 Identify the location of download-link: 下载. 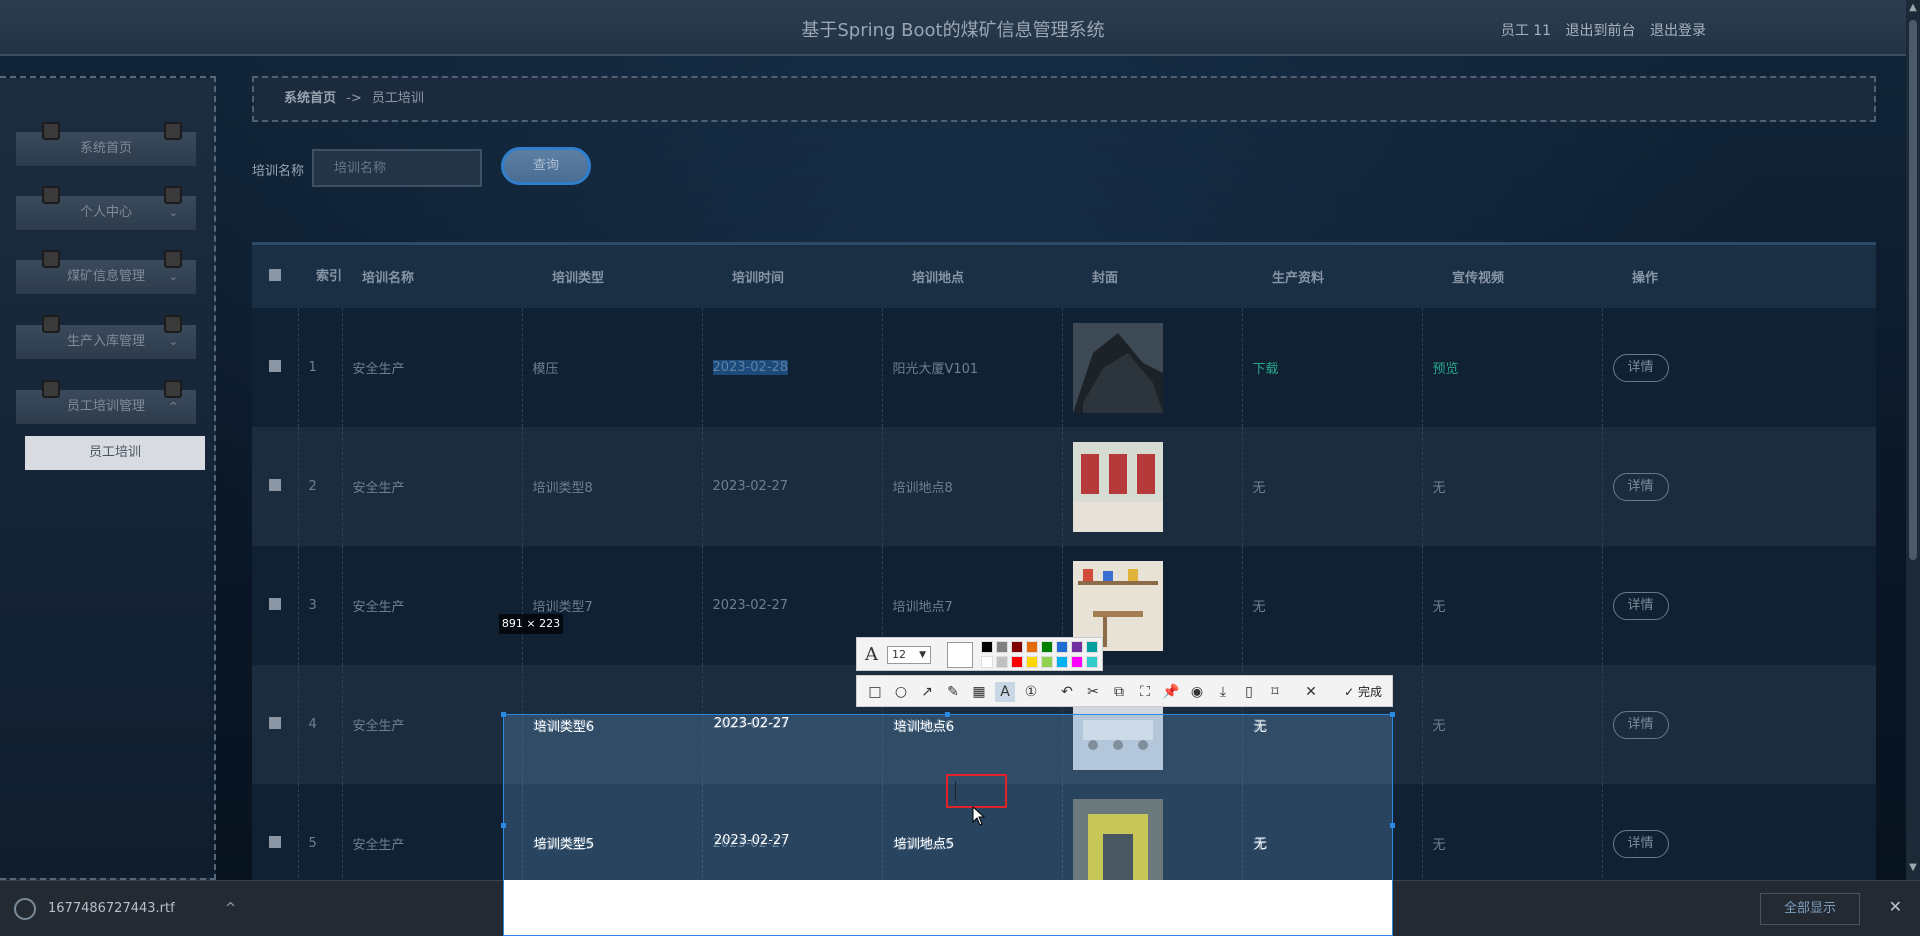
(1266, 369).